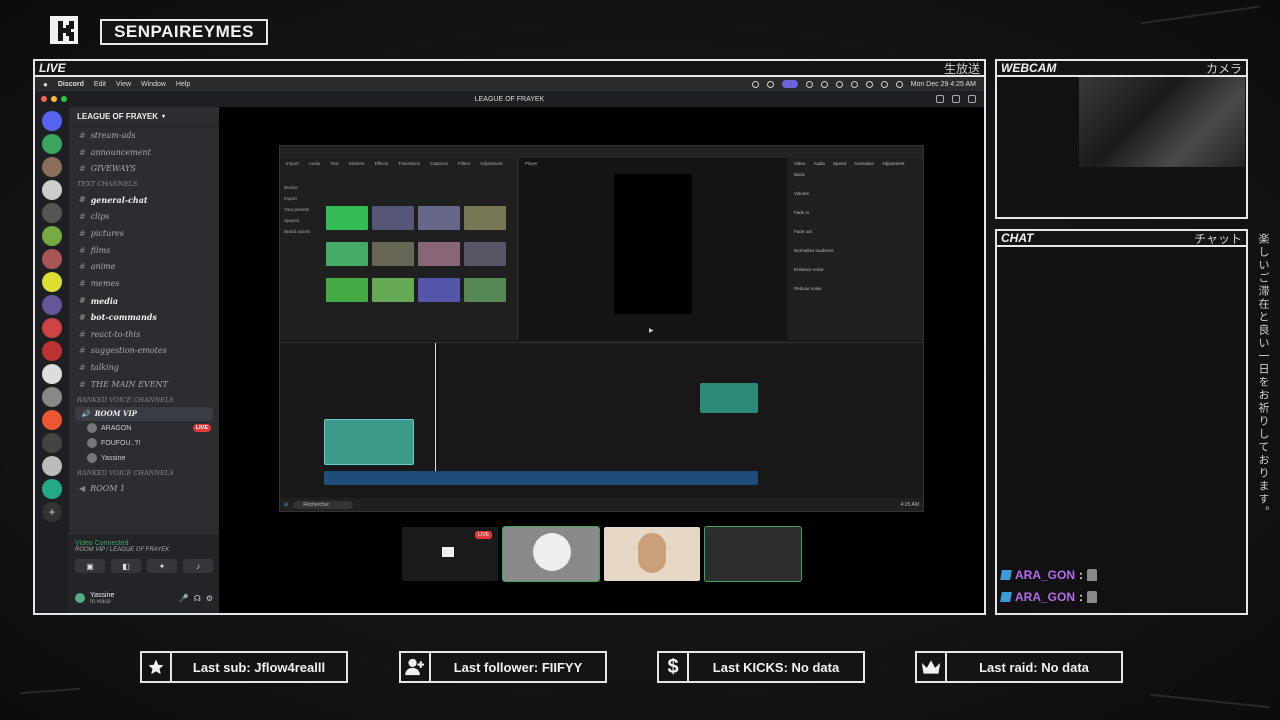 This screenshot has width=1280, height=720. Describe the element at coordinates (899, 84) in the screenshot. I see `control-center-icon` at that location.